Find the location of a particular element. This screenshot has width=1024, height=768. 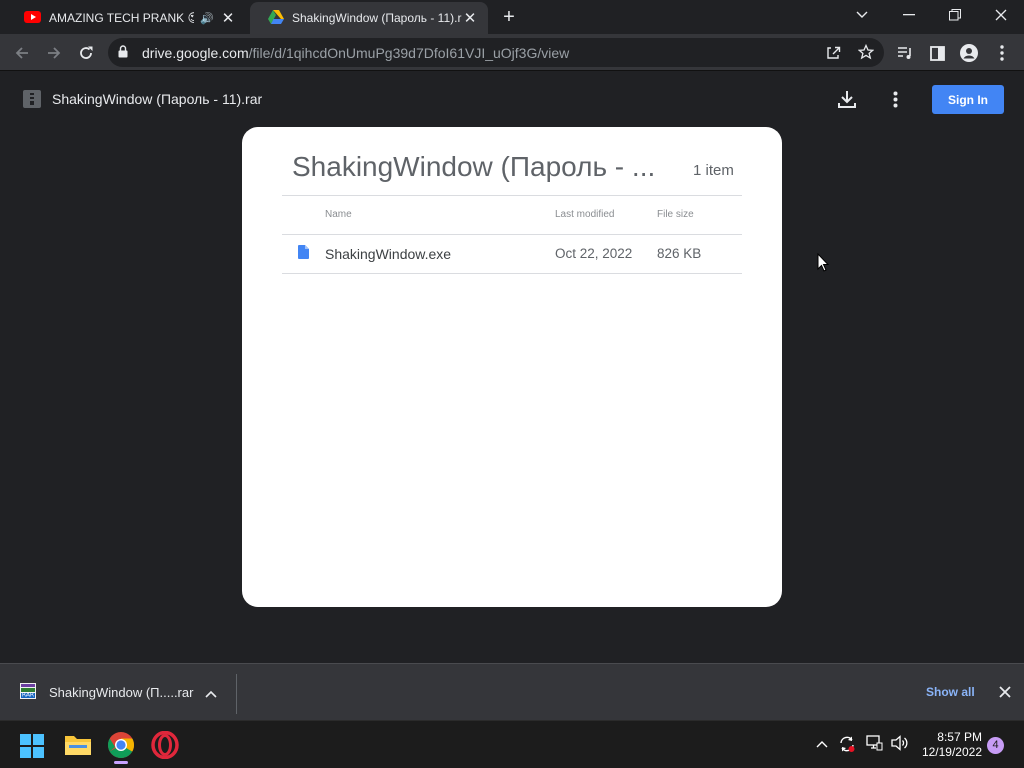

clock-date: 12/19/2022 is located at coordinates (951, 752).